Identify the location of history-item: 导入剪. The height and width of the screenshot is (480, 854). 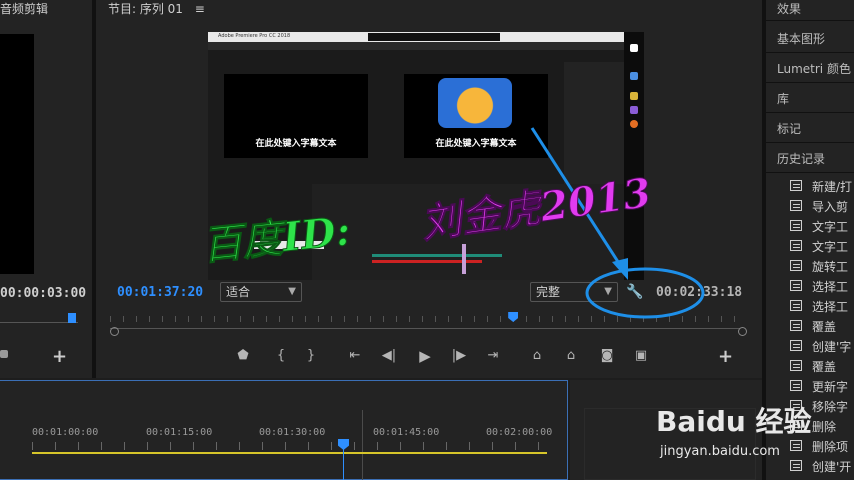
(810, 206).